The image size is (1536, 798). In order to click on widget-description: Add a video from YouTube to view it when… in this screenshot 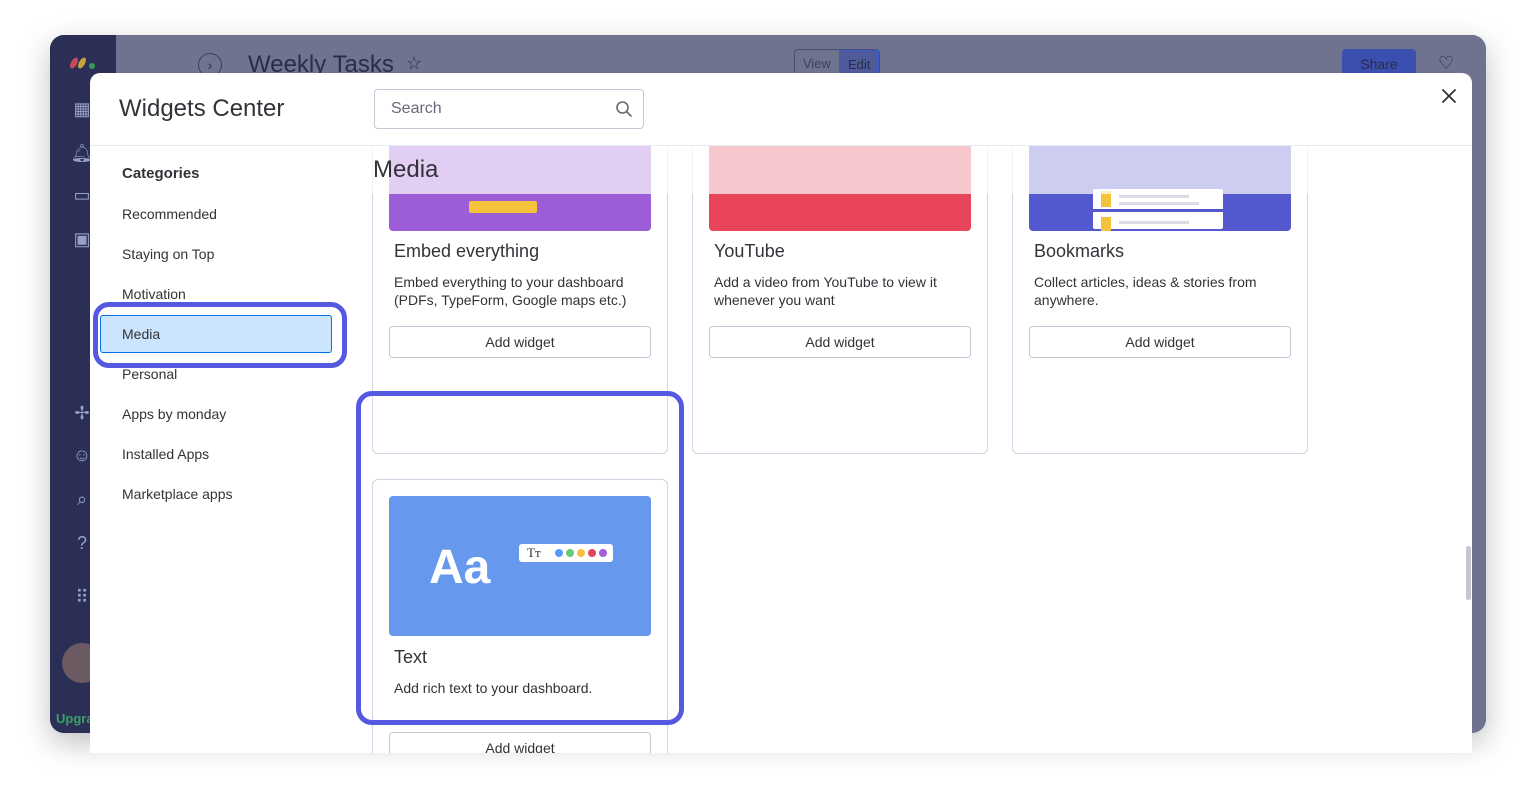, I will do `click(825, 291)`.